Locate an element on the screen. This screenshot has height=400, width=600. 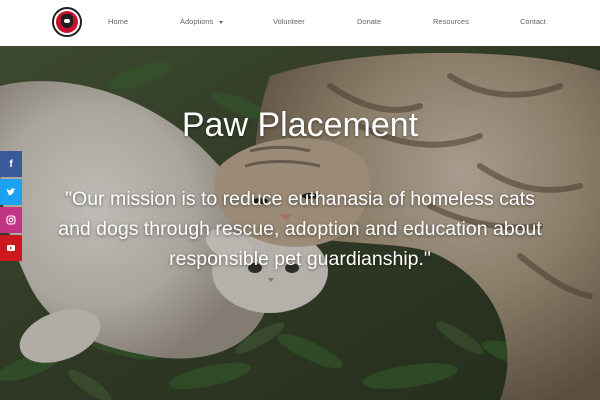
facebook-icon: f is located at coordinates (11, 164).